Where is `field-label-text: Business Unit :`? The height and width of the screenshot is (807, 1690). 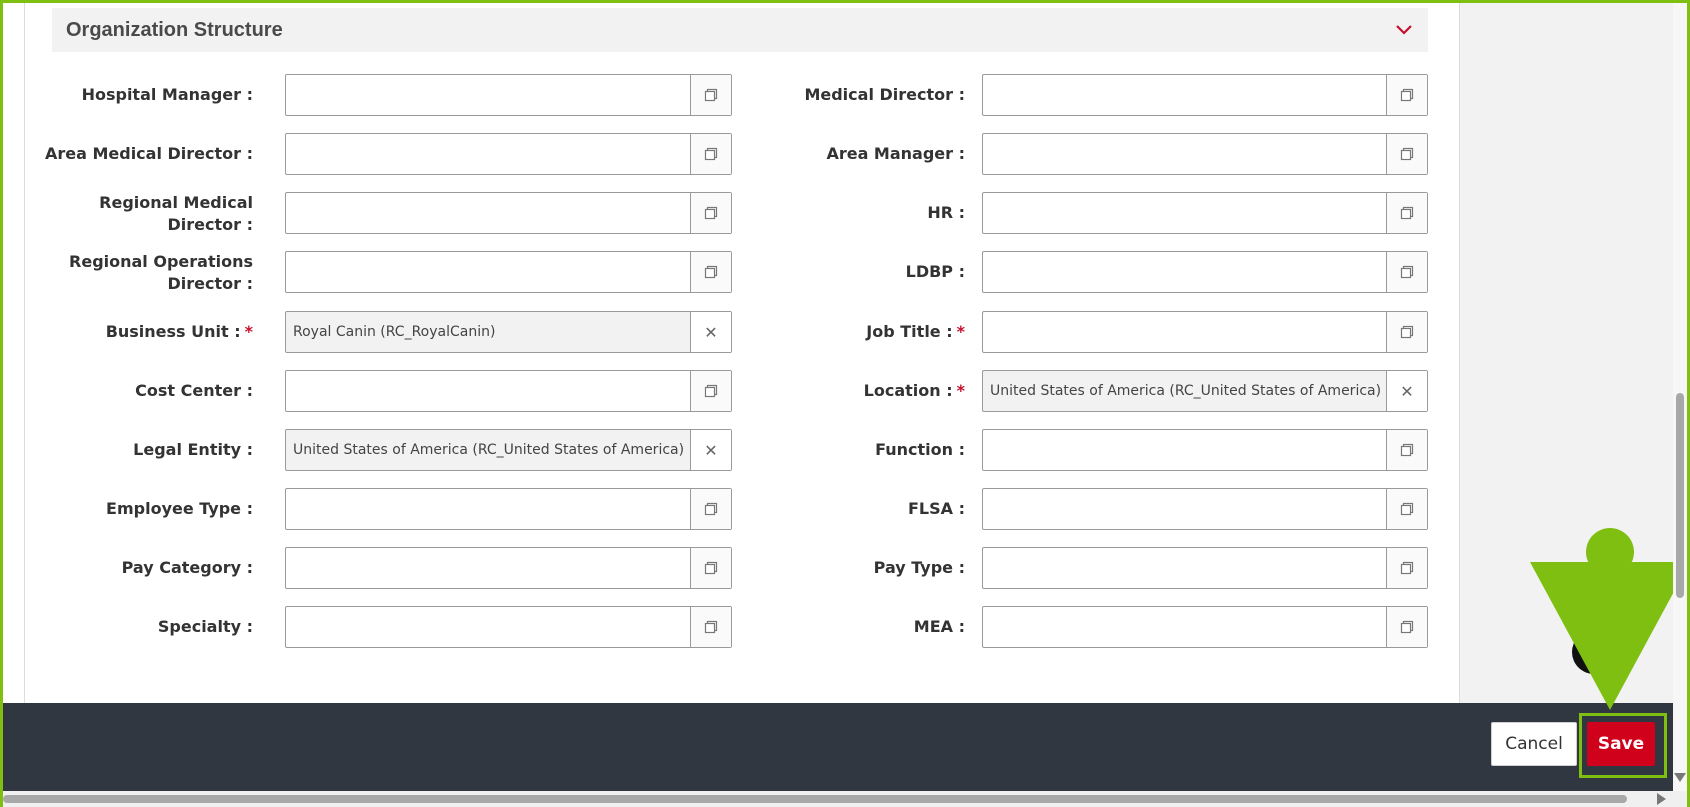 field-label-text: Business Unit : is located at coordinates (173, 331).